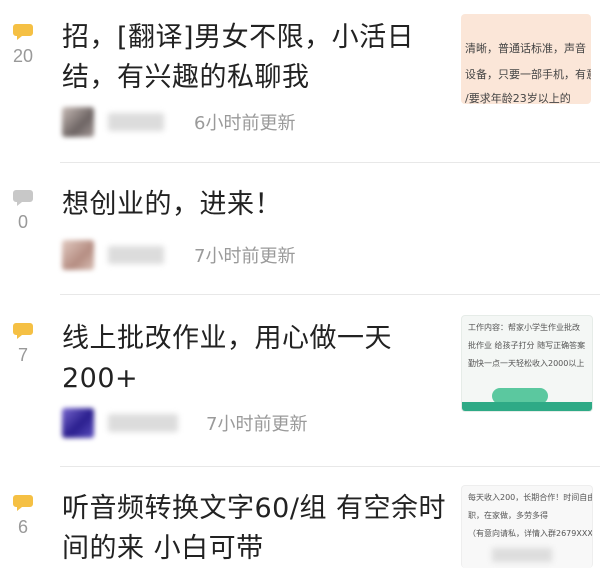  Describe the element at coordinates (527, 406) in the screenshot. I see `thumbnail-bar-shape` at that location.